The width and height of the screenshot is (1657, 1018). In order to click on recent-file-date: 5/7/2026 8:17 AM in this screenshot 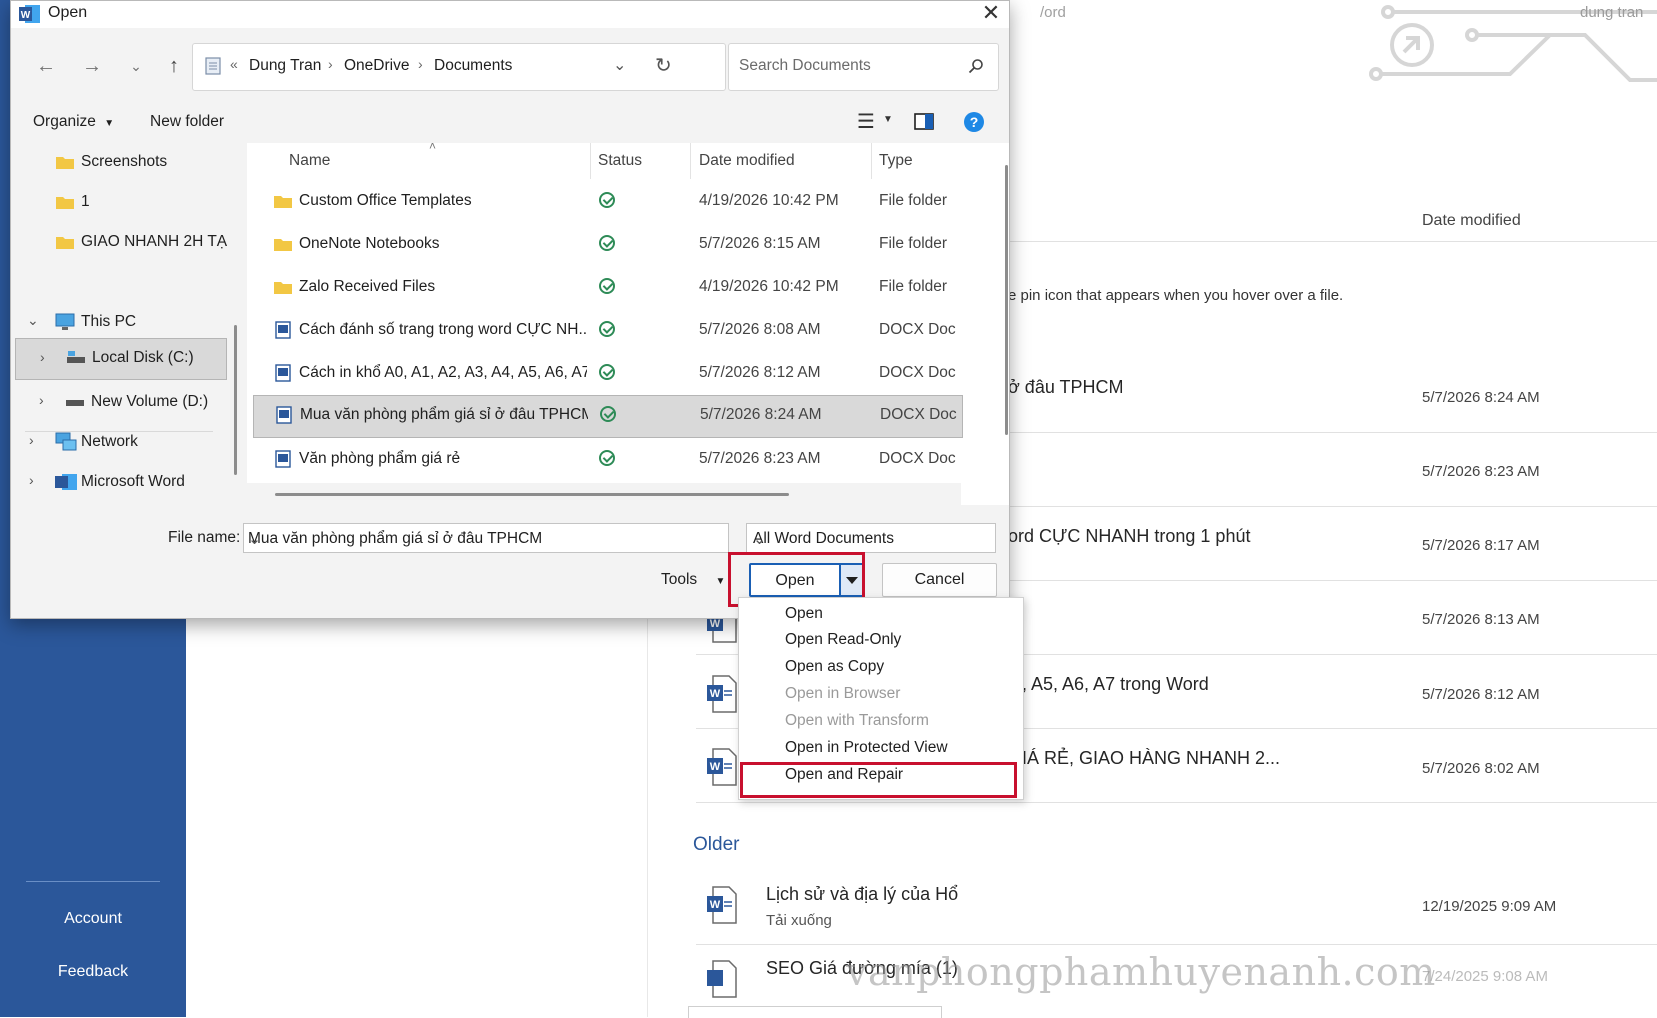, I will do `click(1481, 545)`.